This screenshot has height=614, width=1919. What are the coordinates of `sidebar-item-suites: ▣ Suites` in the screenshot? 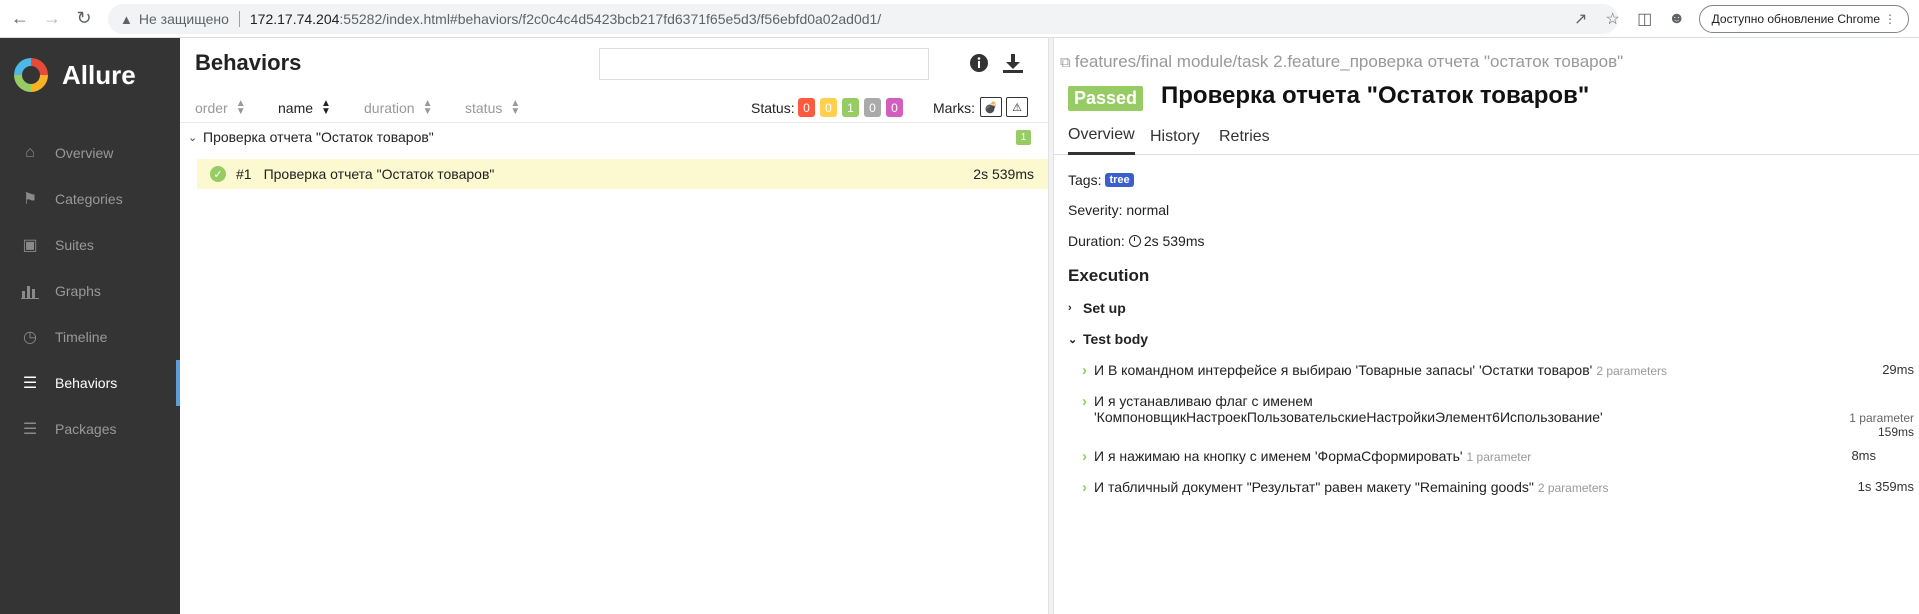 It's located at (90, 245).